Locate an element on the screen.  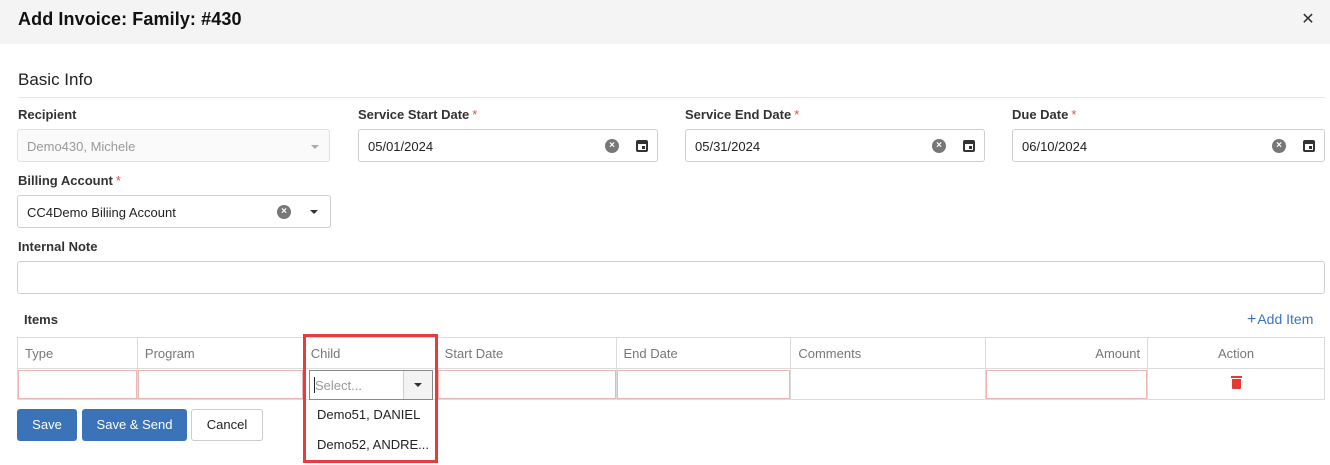
amount-input is located at coordinates (1067, 384).